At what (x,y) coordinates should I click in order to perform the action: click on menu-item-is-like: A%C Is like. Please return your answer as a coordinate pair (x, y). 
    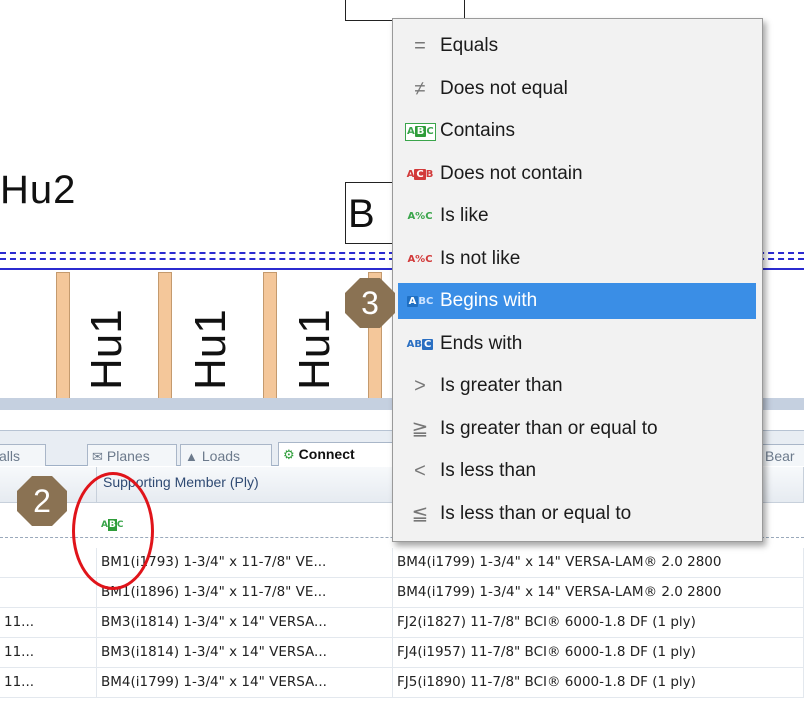
    Looking at the image, I should click on (577, 216).